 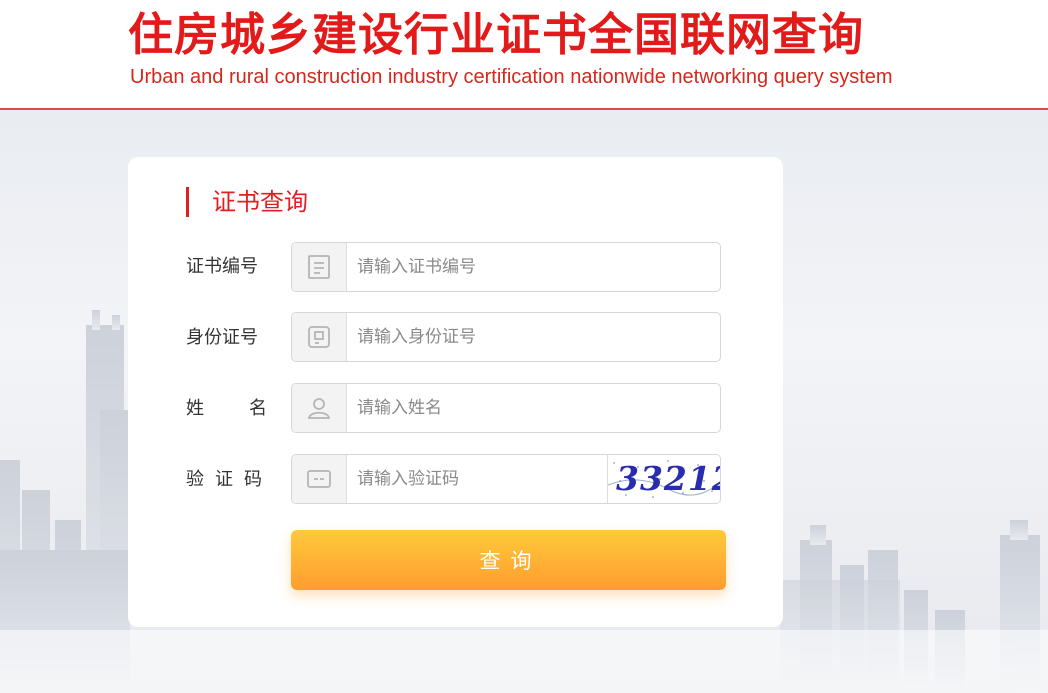 I want to click on certificate-number-input, so click(x=527, y=267).